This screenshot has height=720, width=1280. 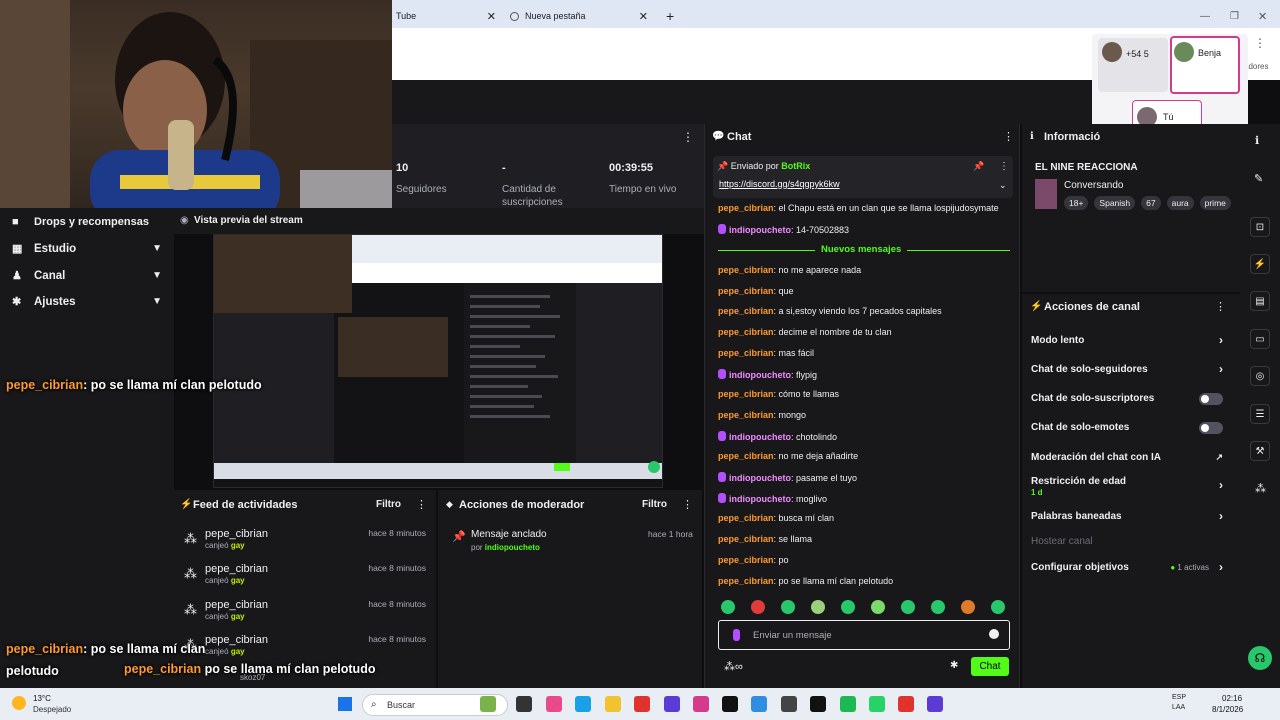 What do you see at coordinates (1131, 486) in the screenshot?
I see `action-age-restriction: Restricción de edad › 1 d` at bounding box center [1131, 486].